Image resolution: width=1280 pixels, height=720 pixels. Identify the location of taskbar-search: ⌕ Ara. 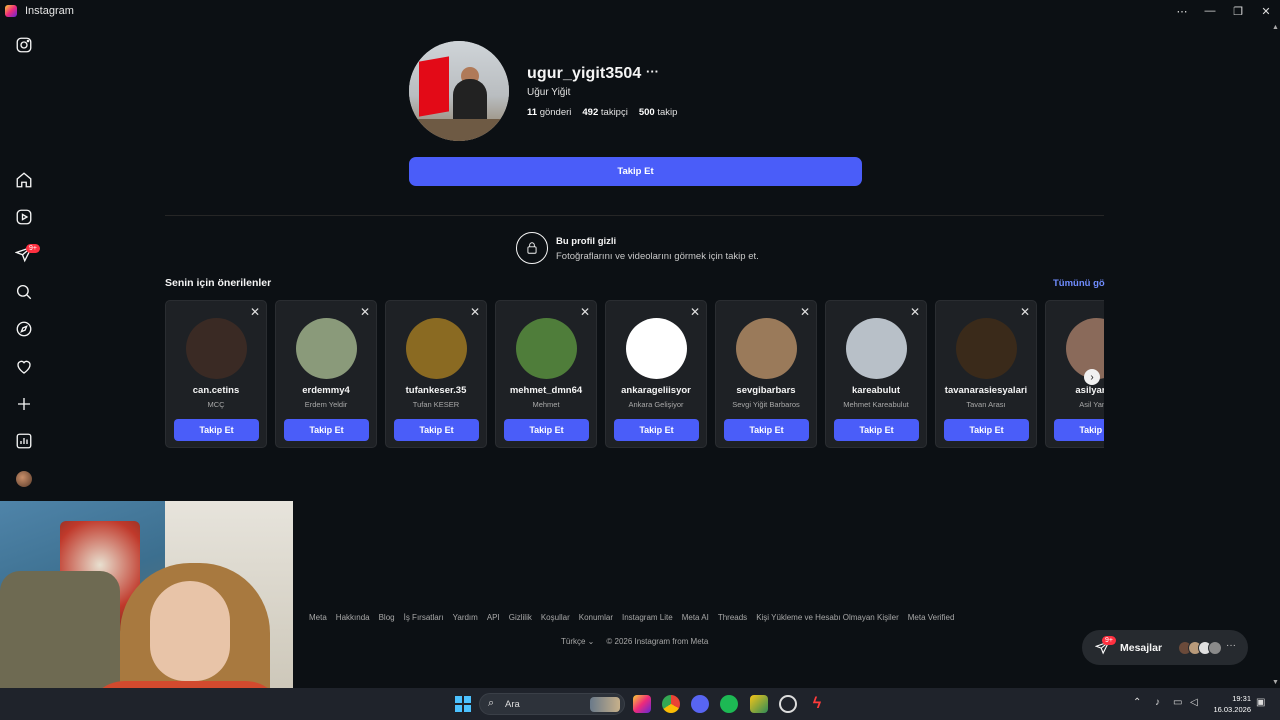
(552, 704).